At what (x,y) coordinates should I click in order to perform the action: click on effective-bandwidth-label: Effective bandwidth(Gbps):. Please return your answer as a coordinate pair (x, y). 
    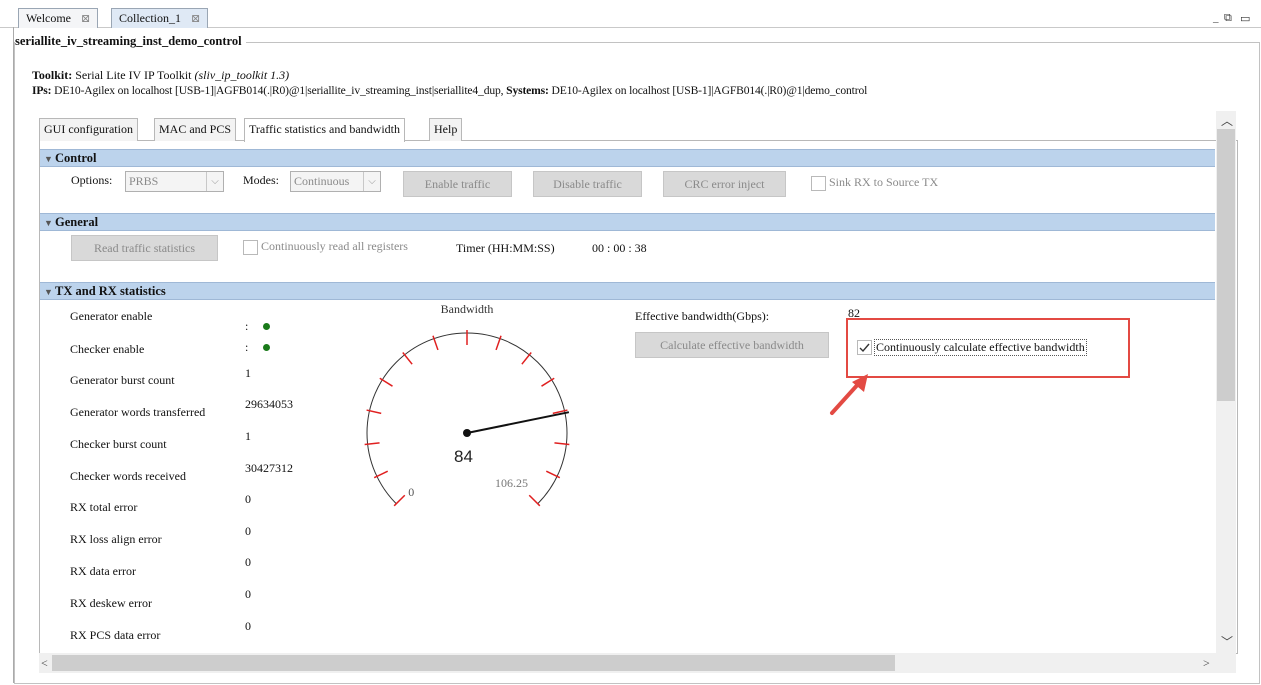
    Looking at the image, I should click on (702, 316).